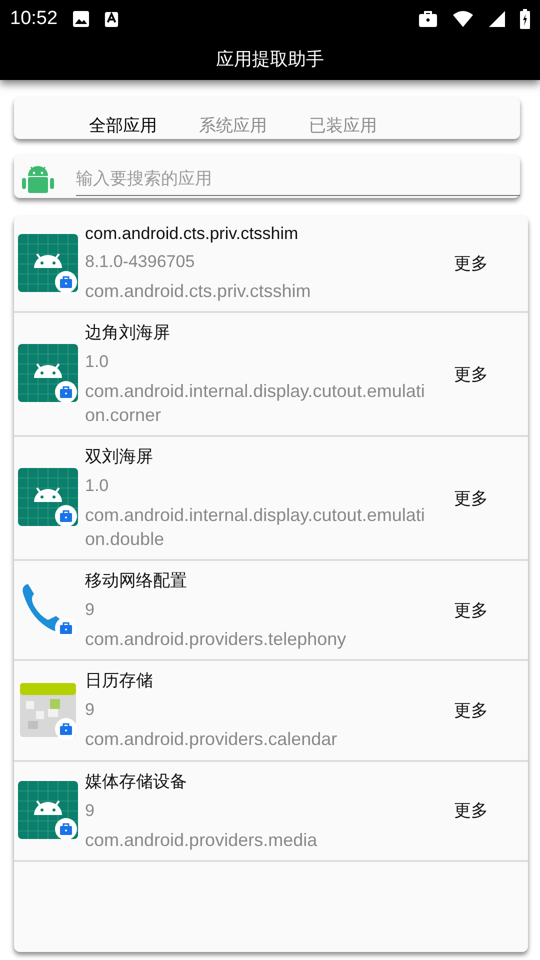 This screenshot has height=960, width=540. What do you see at coordinates (271, 265) in the screenshot?
I see `app-row: com.android.cts.priv.ctsshim 8.1.0-4396705 com.android.cts.priv.ctsshim 更多` at bounding box center [271, 265].